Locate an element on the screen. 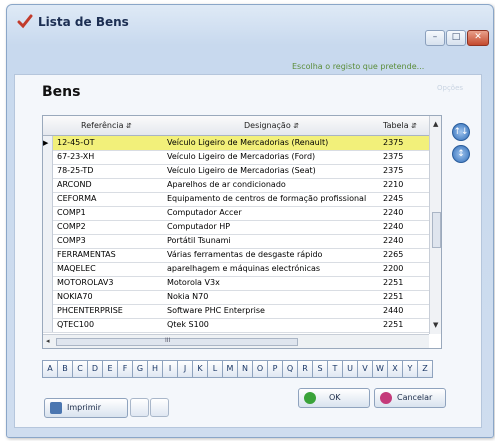  letter-filter-j: J is located at coordinates (185, 369).